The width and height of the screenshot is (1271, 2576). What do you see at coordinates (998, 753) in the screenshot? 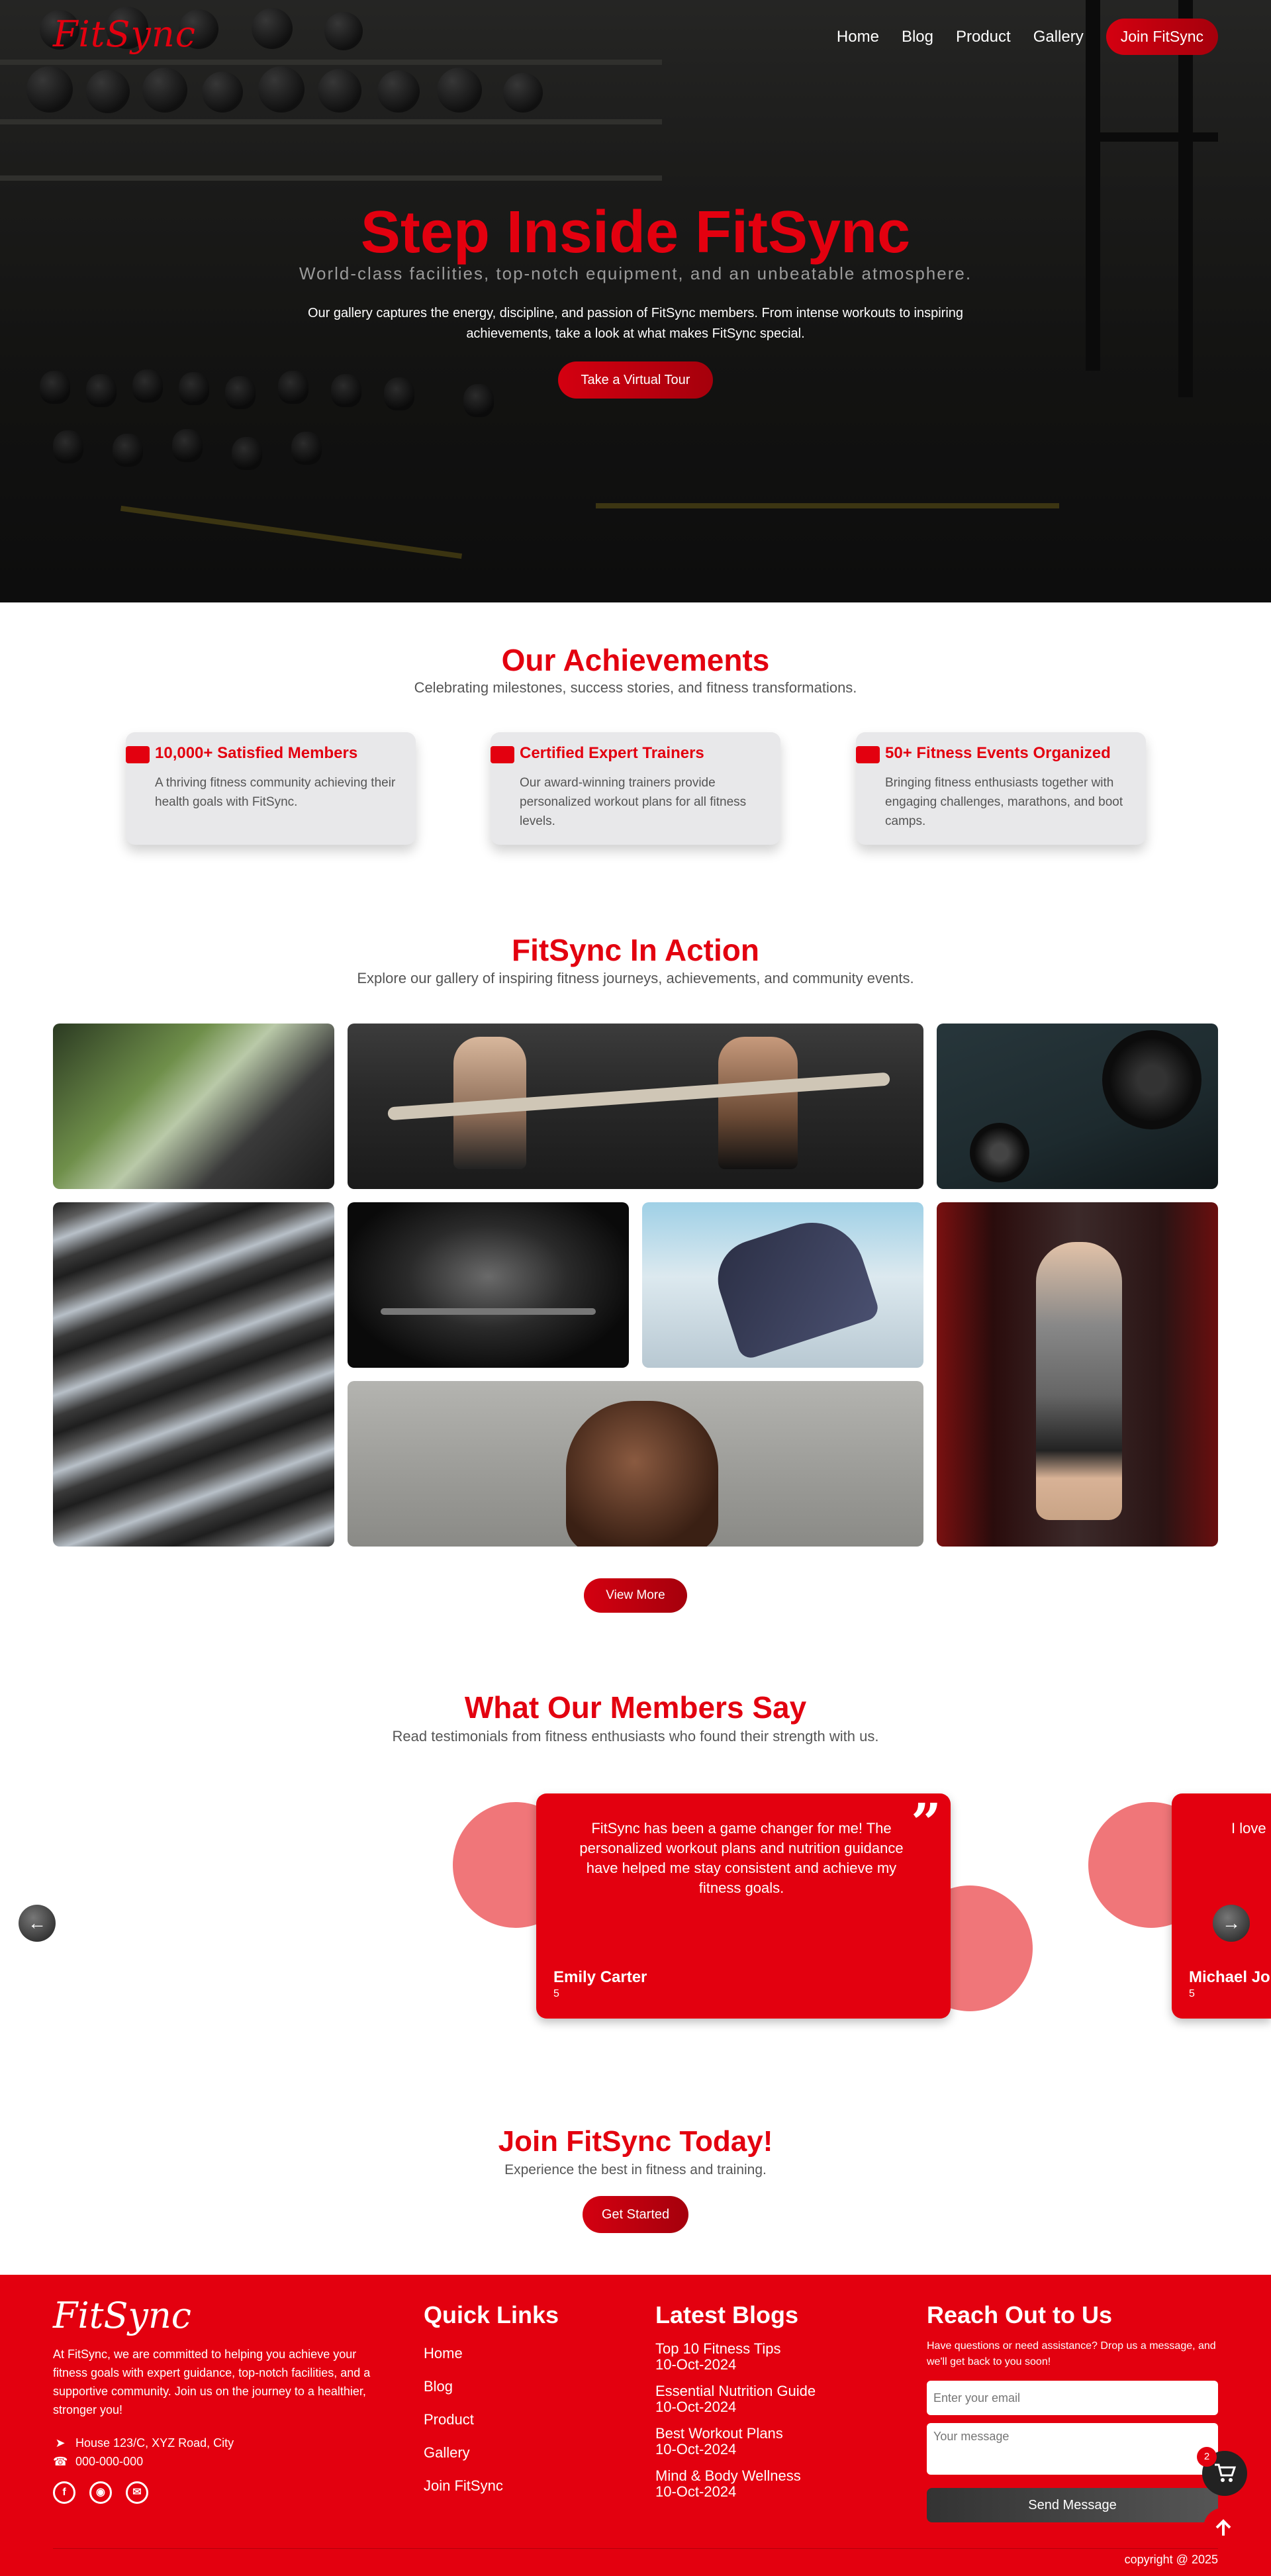
I see `achievement-title: 50+ Fitness Events Organized` at bounding box center [998, 753].